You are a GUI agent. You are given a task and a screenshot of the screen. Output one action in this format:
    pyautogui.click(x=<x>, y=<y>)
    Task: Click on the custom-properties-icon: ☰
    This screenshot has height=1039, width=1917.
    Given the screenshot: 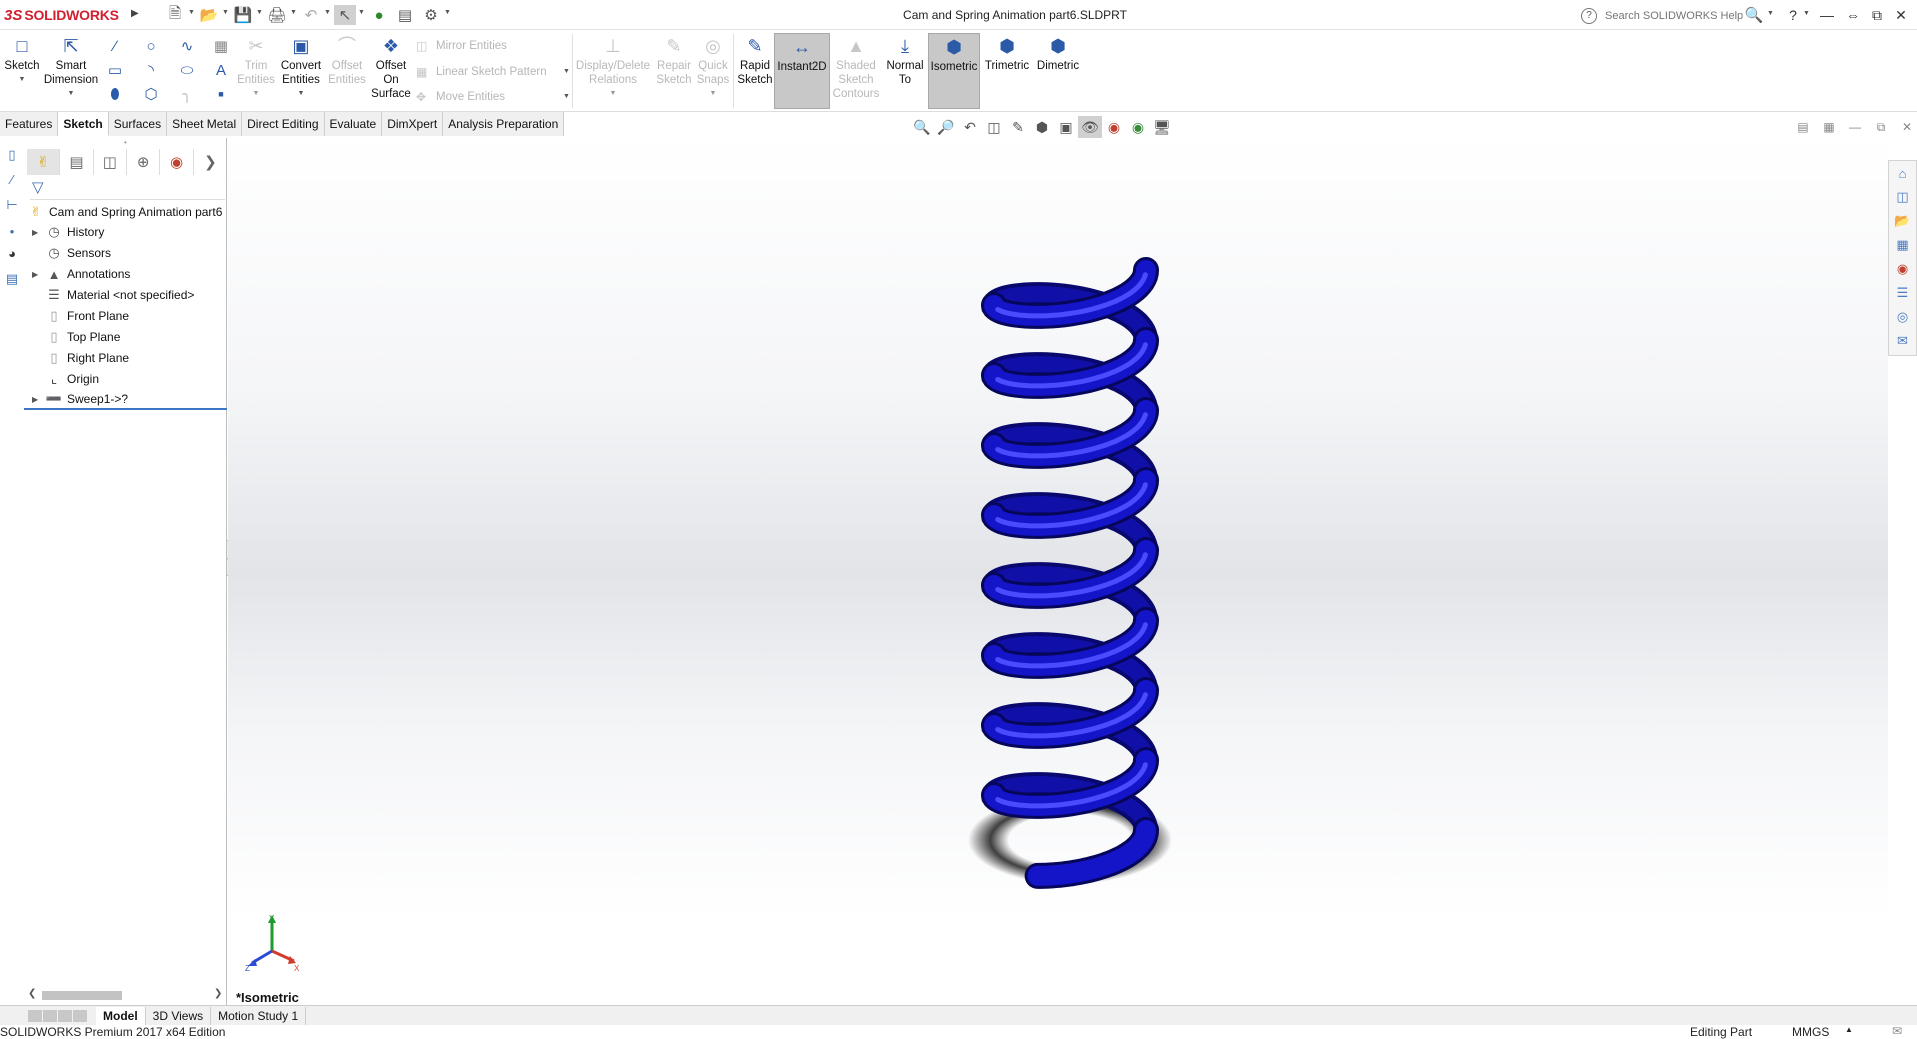 What is the action you would take?
    pyautogui.click(x=1902, y=293)
    